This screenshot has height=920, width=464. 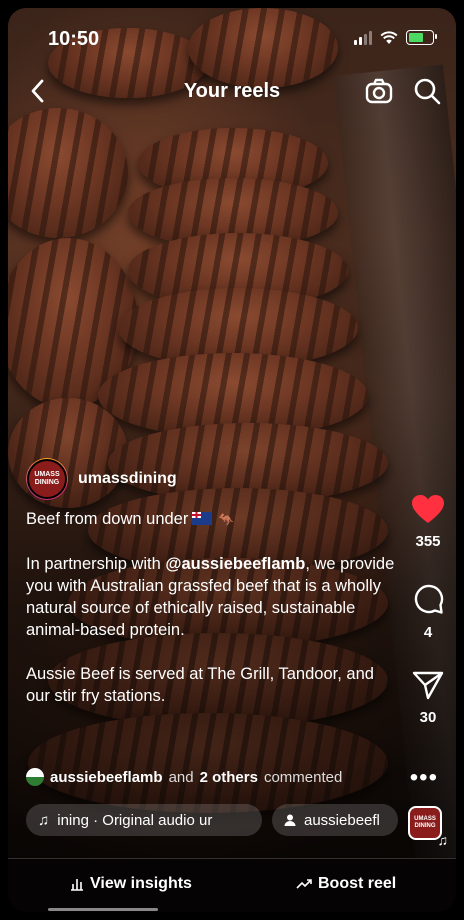 I want to click on kangaroo-icon: 🦘, so click(x=226, y=519).